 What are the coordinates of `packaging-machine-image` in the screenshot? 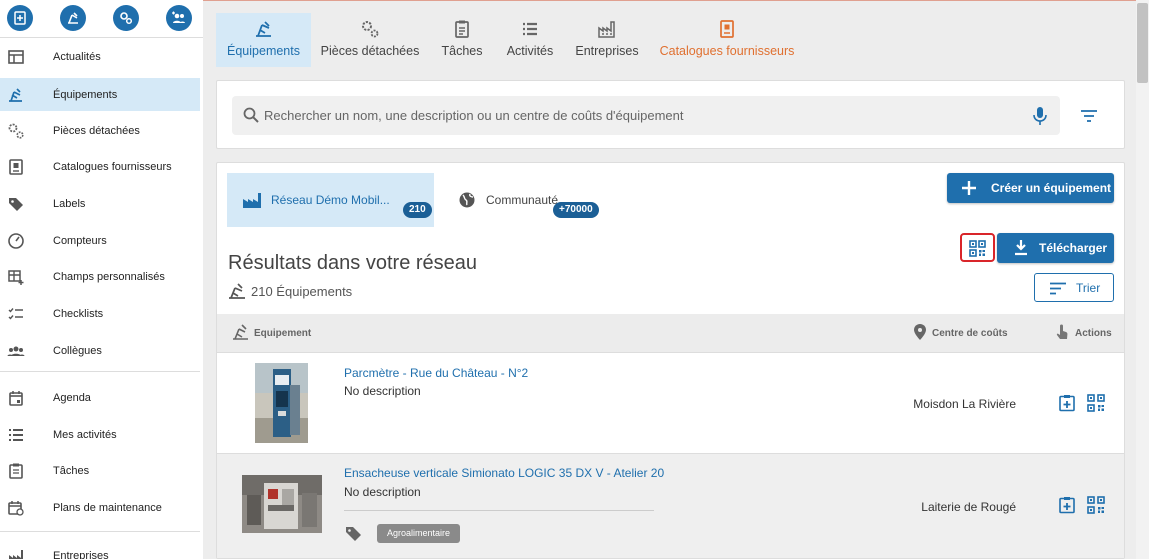 It's located at (282, 504).